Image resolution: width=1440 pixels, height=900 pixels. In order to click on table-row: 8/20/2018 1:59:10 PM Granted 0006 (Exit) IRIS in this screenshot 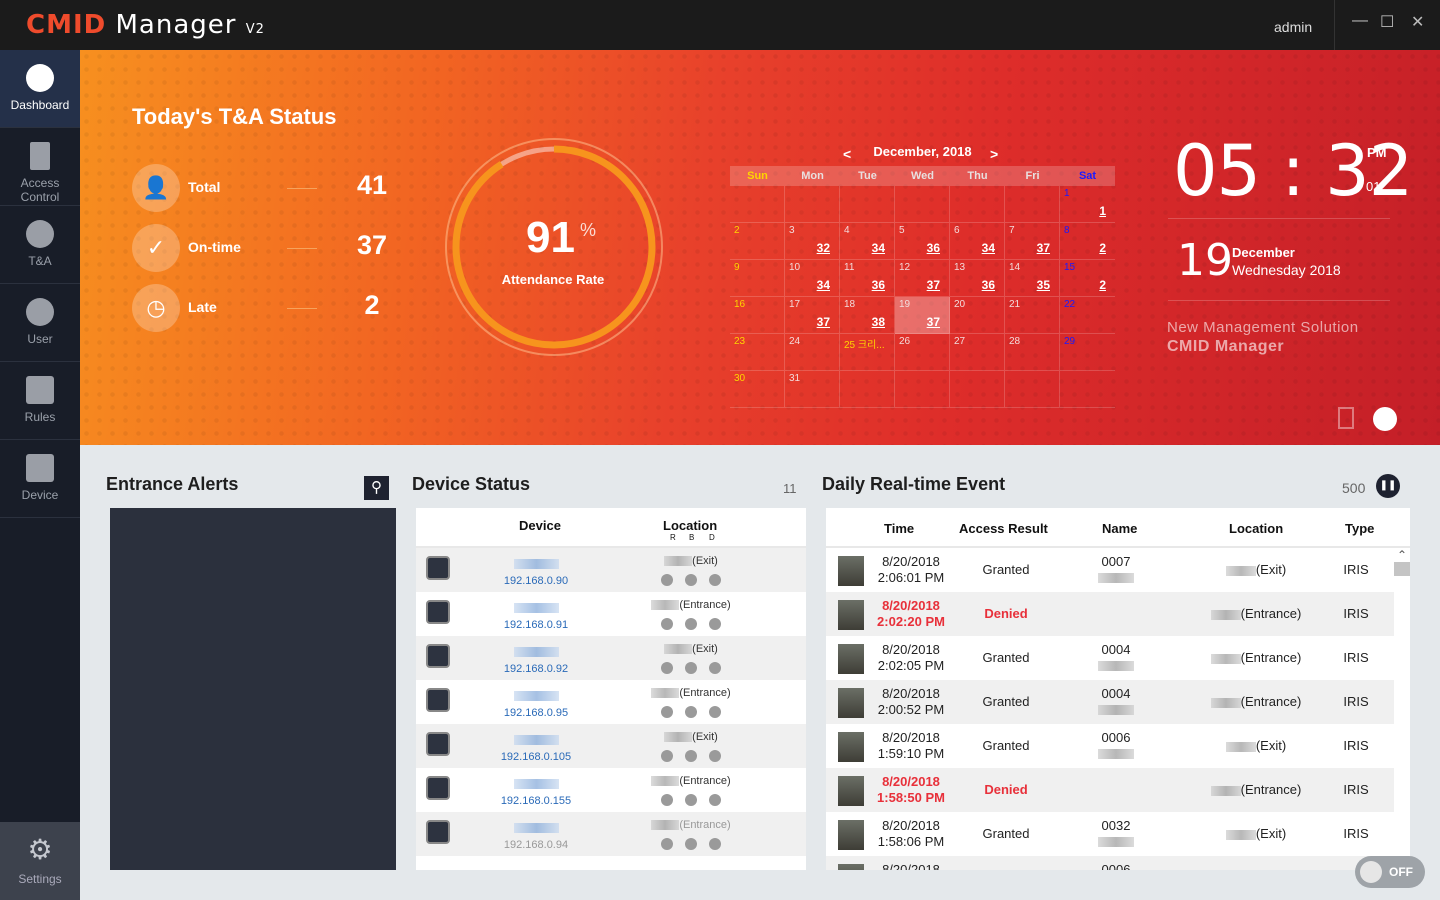, I will do `click(1110, 746)`.